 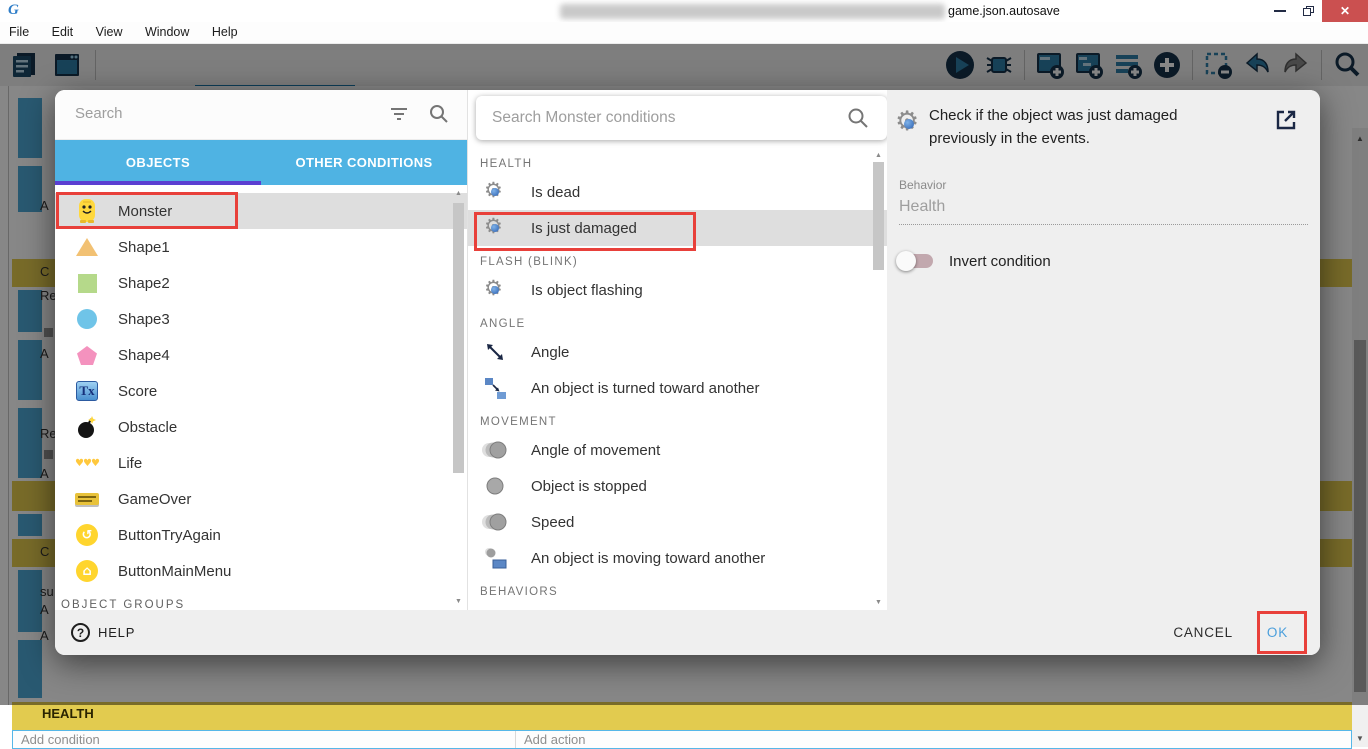 I want to click on tab-other-conditions: OTHER CONDITIONS, so click(x=364, y=162).